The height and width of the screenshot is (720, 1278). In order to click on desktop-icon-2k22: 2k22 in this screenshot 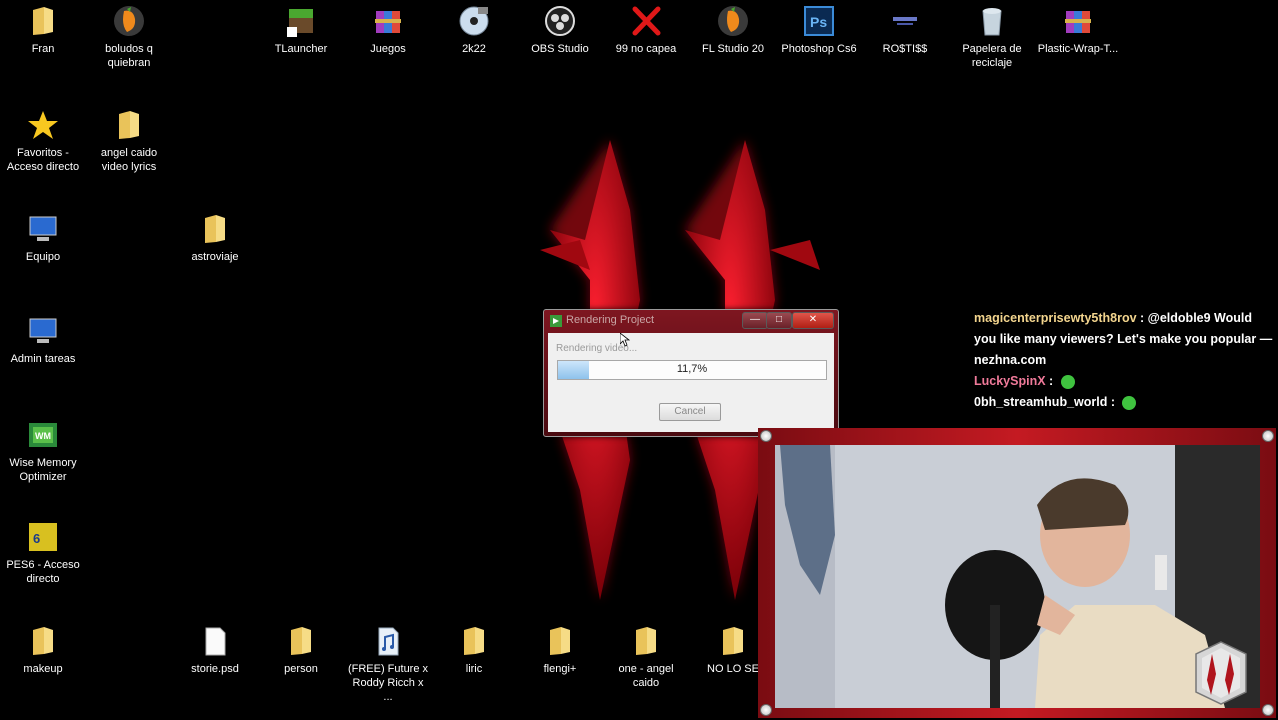, I will do `click(474, 30)`.